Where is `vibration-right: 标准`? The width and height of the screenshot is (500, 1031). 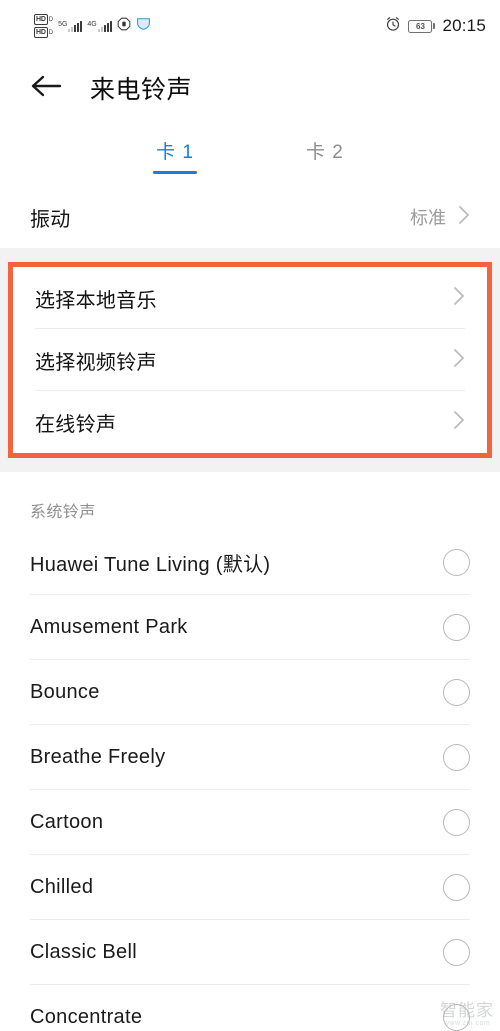 vibration-right: 标准 is located at coordinates (440, 217).